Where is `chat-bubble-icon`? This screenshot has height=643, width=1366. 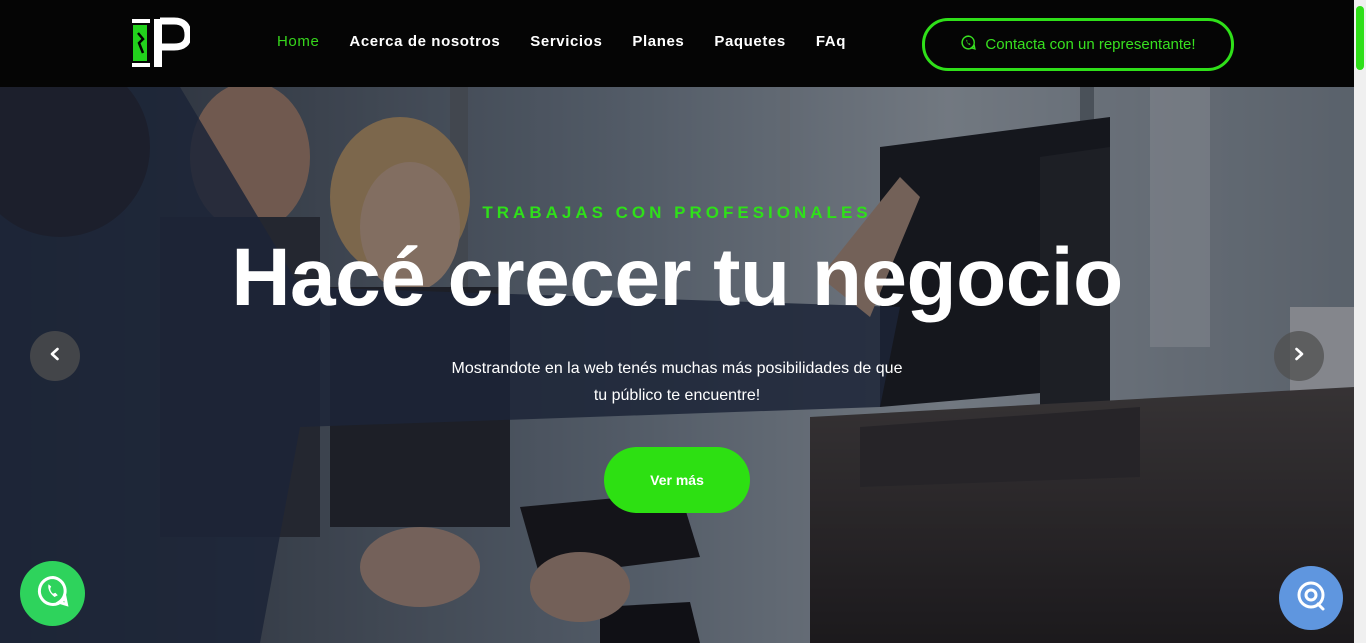 chat-bubble-icon is located at coordinates (1311, 598).